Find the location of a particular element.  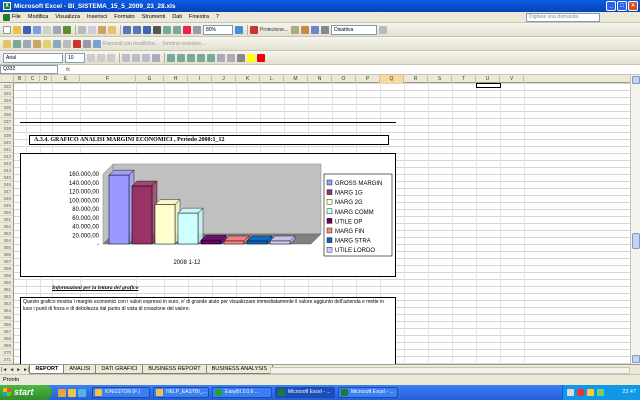

increase-decimal-icon is located at coordinates (201, 57).